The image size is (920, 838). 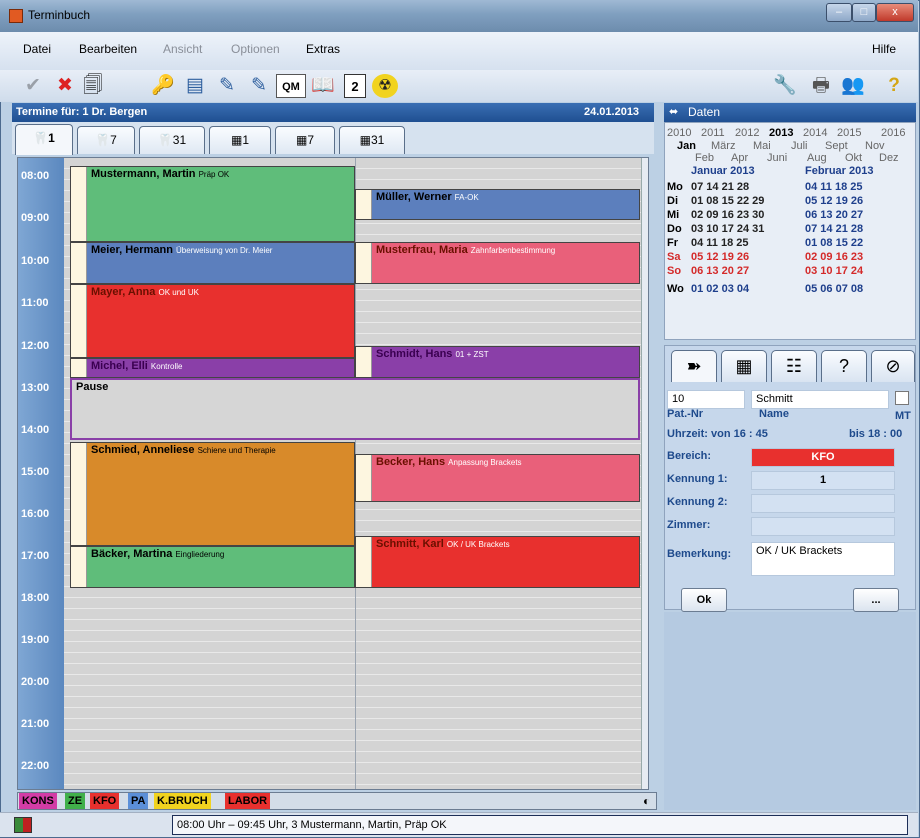 I want to click on feb-row: 06 13 20 27, so click(x=834, y=215).